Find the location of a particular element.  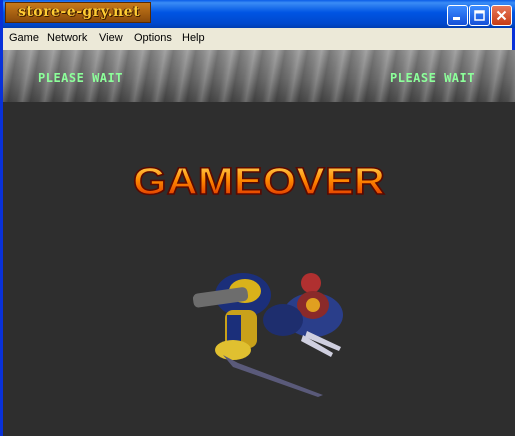

minimize-button is located at coordinates (457, 15).